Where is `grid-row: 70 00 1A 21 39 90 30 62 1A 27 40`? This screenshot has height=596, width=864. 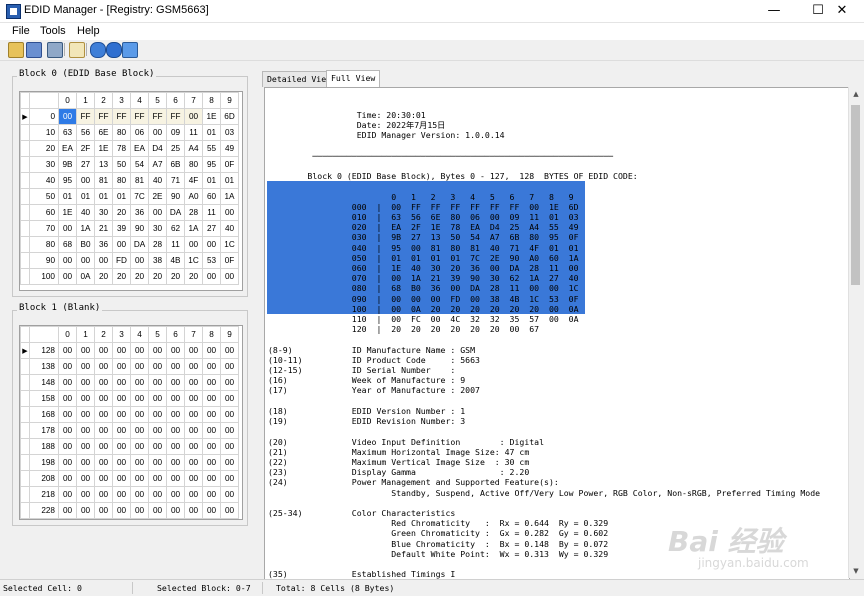 grid-row: 70 00 1A 21 39 90 30 62 1A 27 40 is located at coordinates (129, 228).